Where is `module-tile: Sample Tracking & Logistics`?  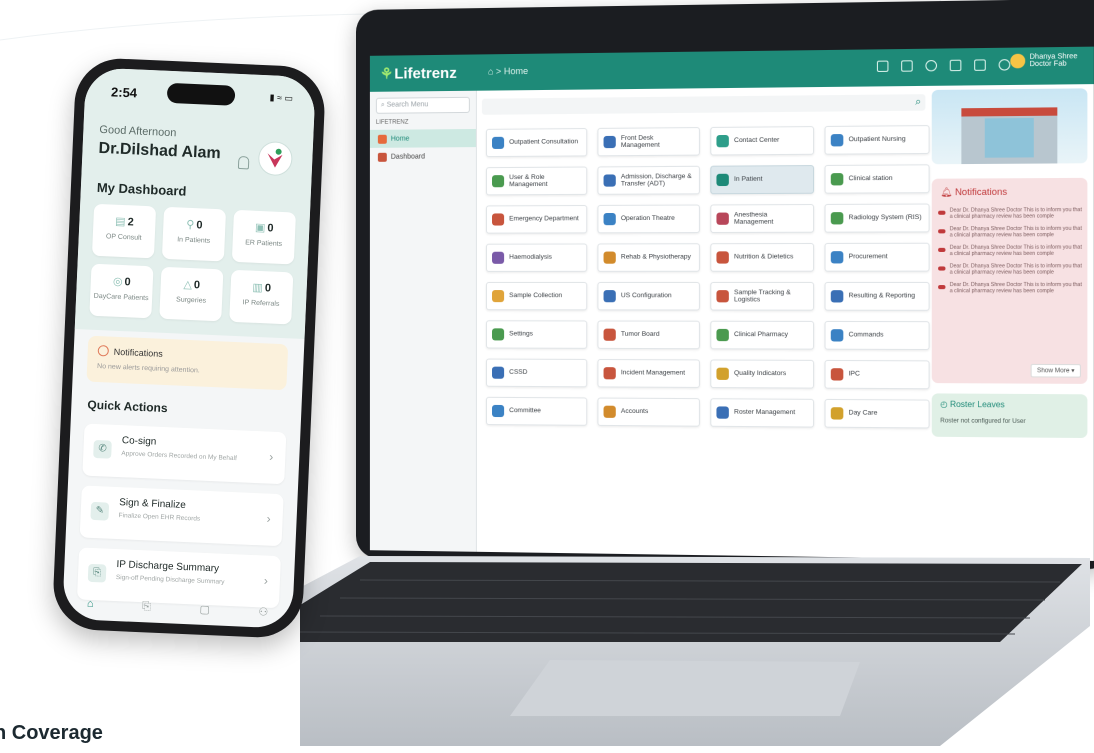
module-tile: Sample Tracking & Logistics is located at coordinates (762, 296).